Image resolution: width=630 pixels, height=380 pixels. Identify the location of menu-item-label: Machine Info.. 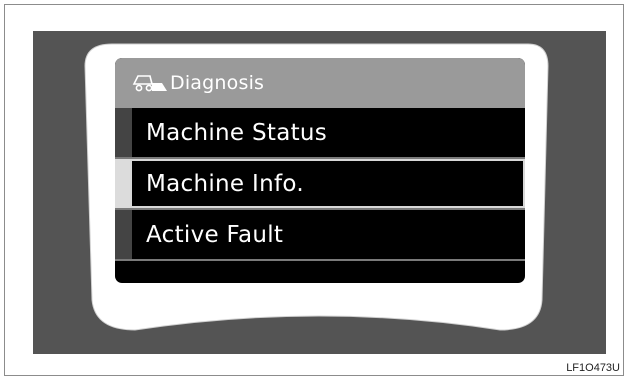
(225, 183).